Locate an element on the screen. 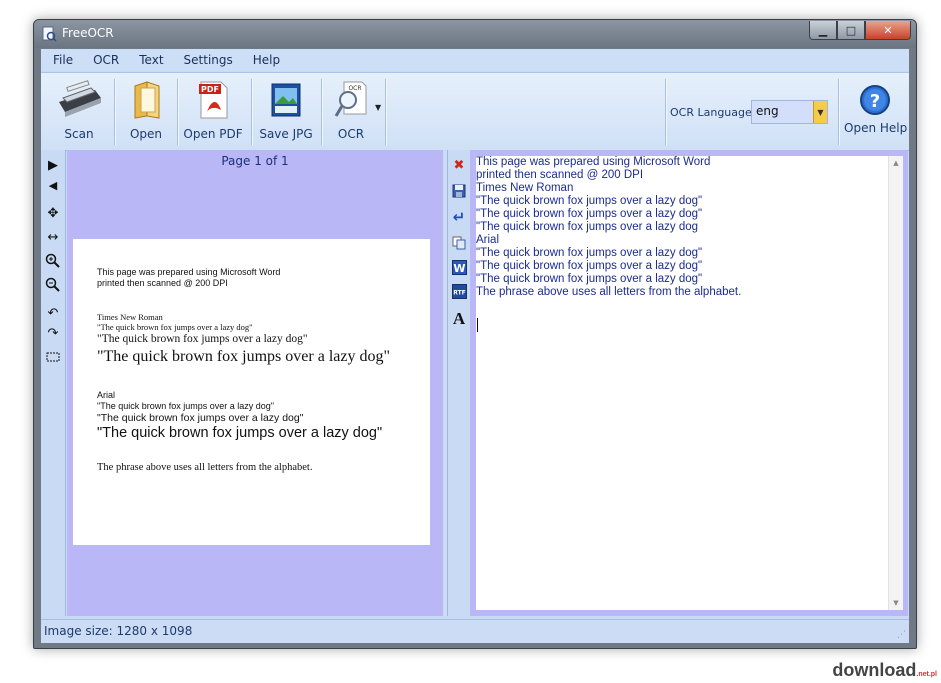  watermark-suffix: .net.pl is located at coordinates (926, 674).